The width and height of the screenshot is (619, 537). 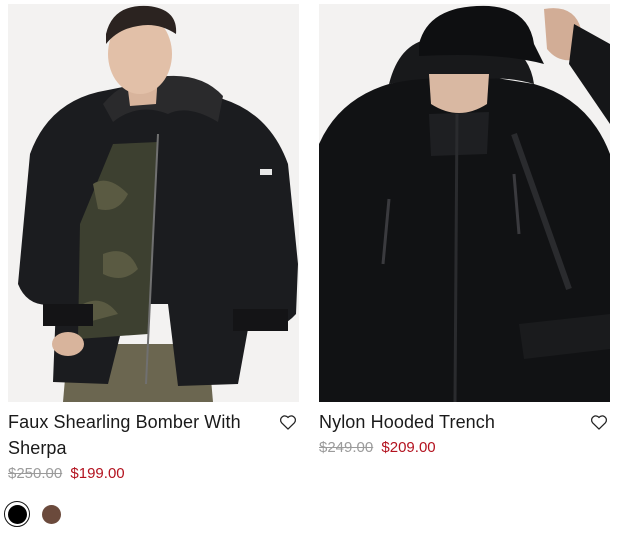 What do you see at coordinates (97, 473) in the screenshot?
I see `sale-price: $199.00` at bounding box center [97, 473].